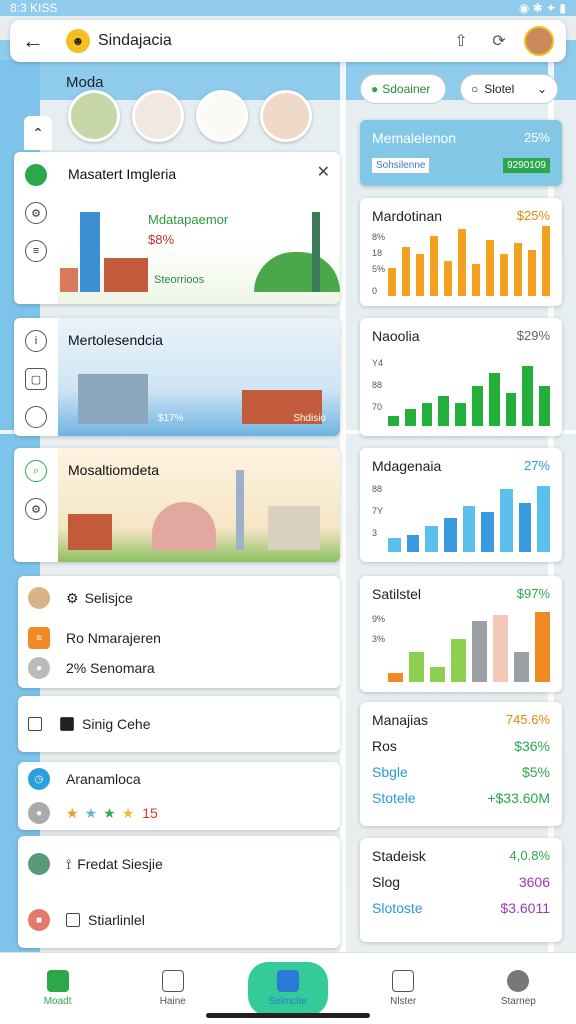 This screenshot has height=1024, width=576. Describe the element at coordinates (461, 153) in the screenshot. I see `summary-banner: Memalelenon 25% Sohsilenne 9290109` at that location.